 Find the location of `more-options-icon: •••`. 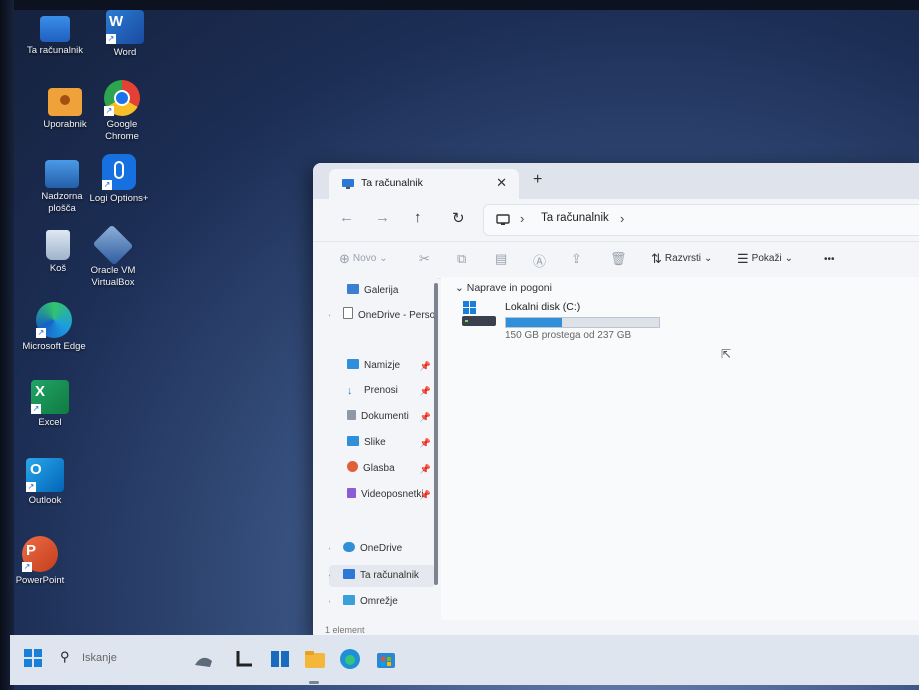

more-options-icon: ••• is located at coordinates (829, 259).